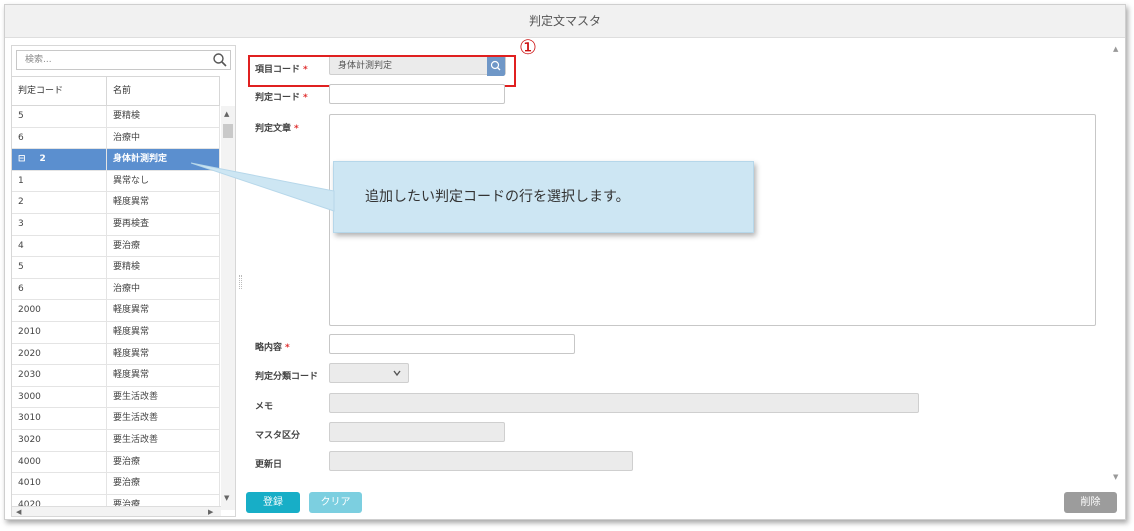 Image resolution: width=1134 pixels, height=531 pixels. Describe the element at coordinates (273, 502) in the screenshot. I see `save-button: 登録` at that location.